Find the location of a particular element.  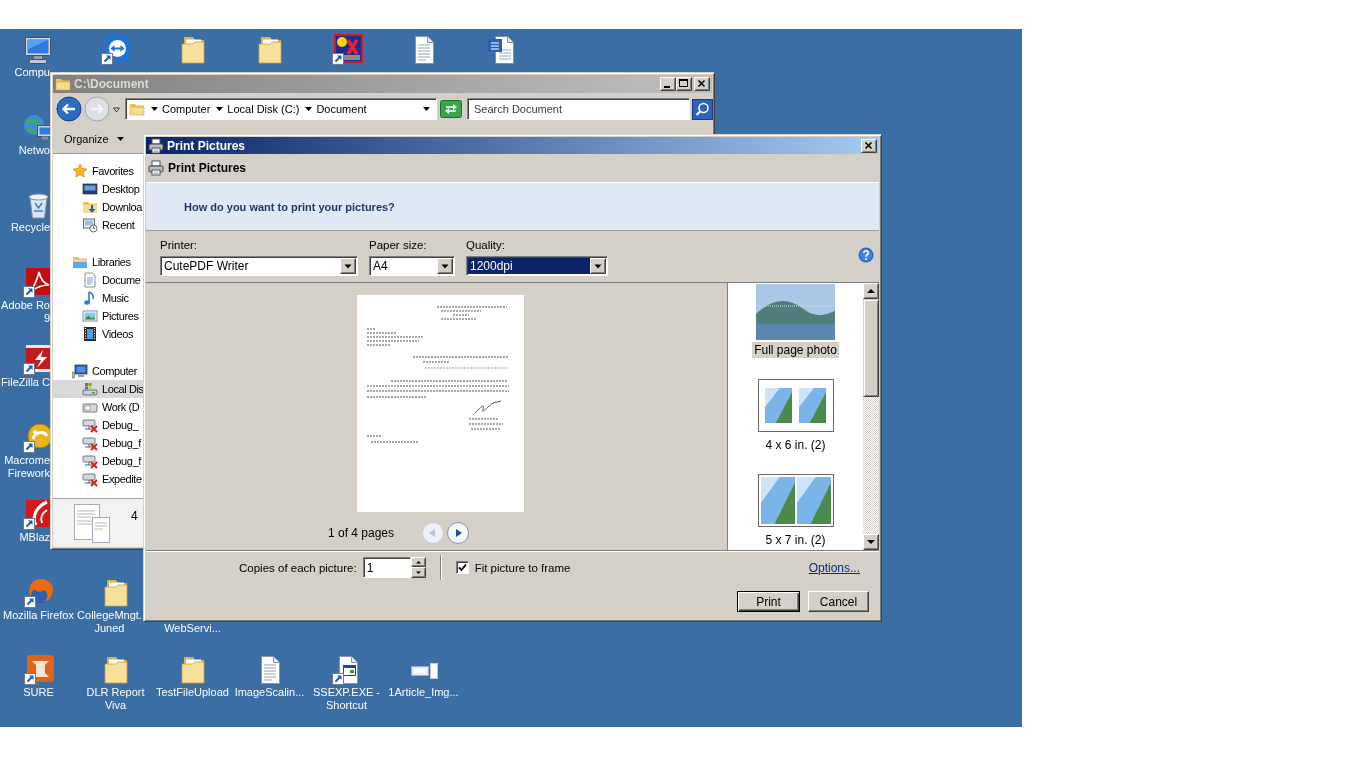

printer-dropdown: CutePDF Writer is located at coordinates (259, 266).